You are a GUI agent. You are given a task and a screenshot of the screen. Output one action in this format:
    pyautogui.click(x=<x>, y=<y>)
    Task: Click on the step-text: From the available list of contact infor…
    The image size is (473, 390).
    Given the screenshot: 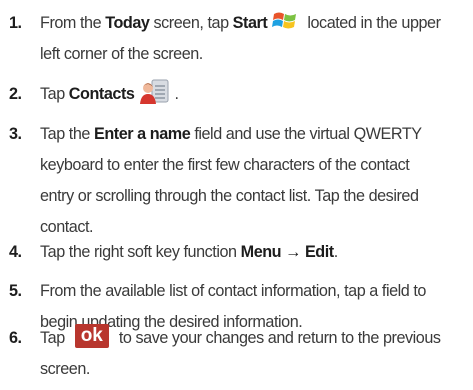 What is the action you would take?
    pyautogui.click(x=233, y=291)
    